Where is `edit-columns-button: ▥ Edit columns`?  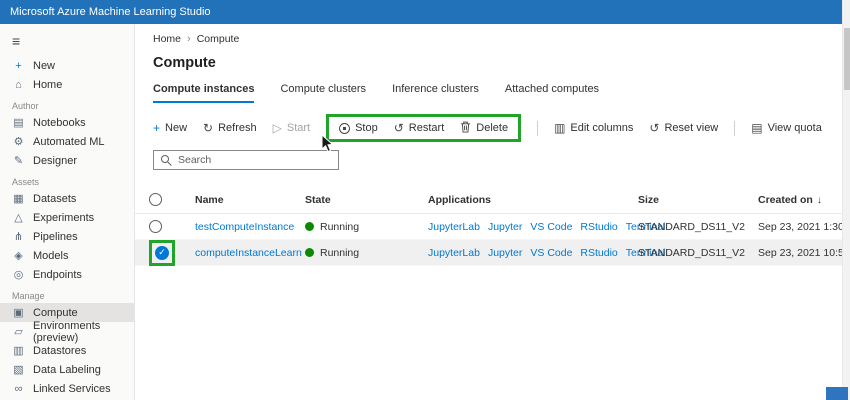
edit-columns-button: ▥ Edit columns is located at coordinates (593, 128).